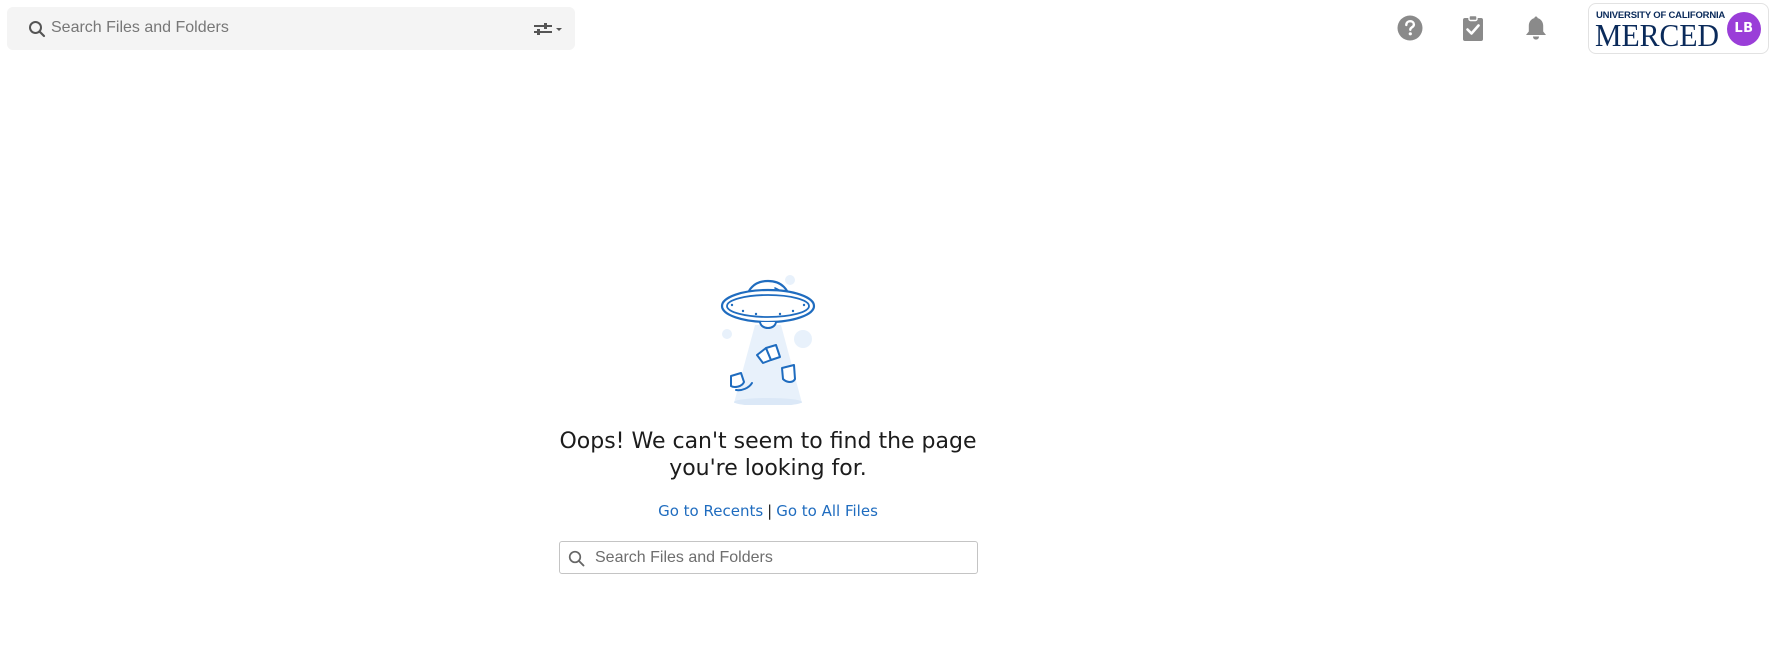  I want to click on clipboard-check-icon, so click(1473, 28).